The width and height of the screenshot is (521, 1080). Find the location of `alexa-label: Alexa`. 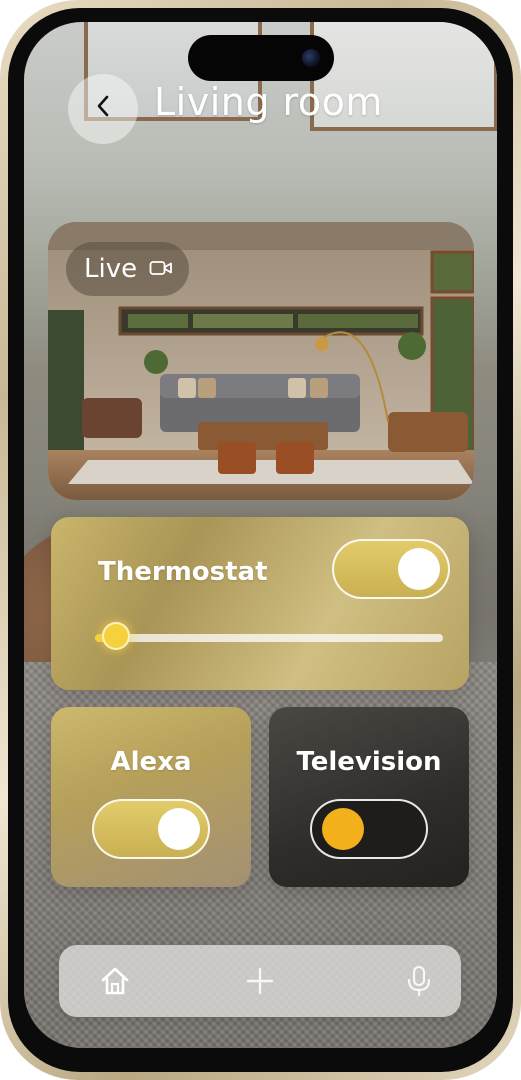

alexa-label: Alexa is located at coordinates (151, 762).